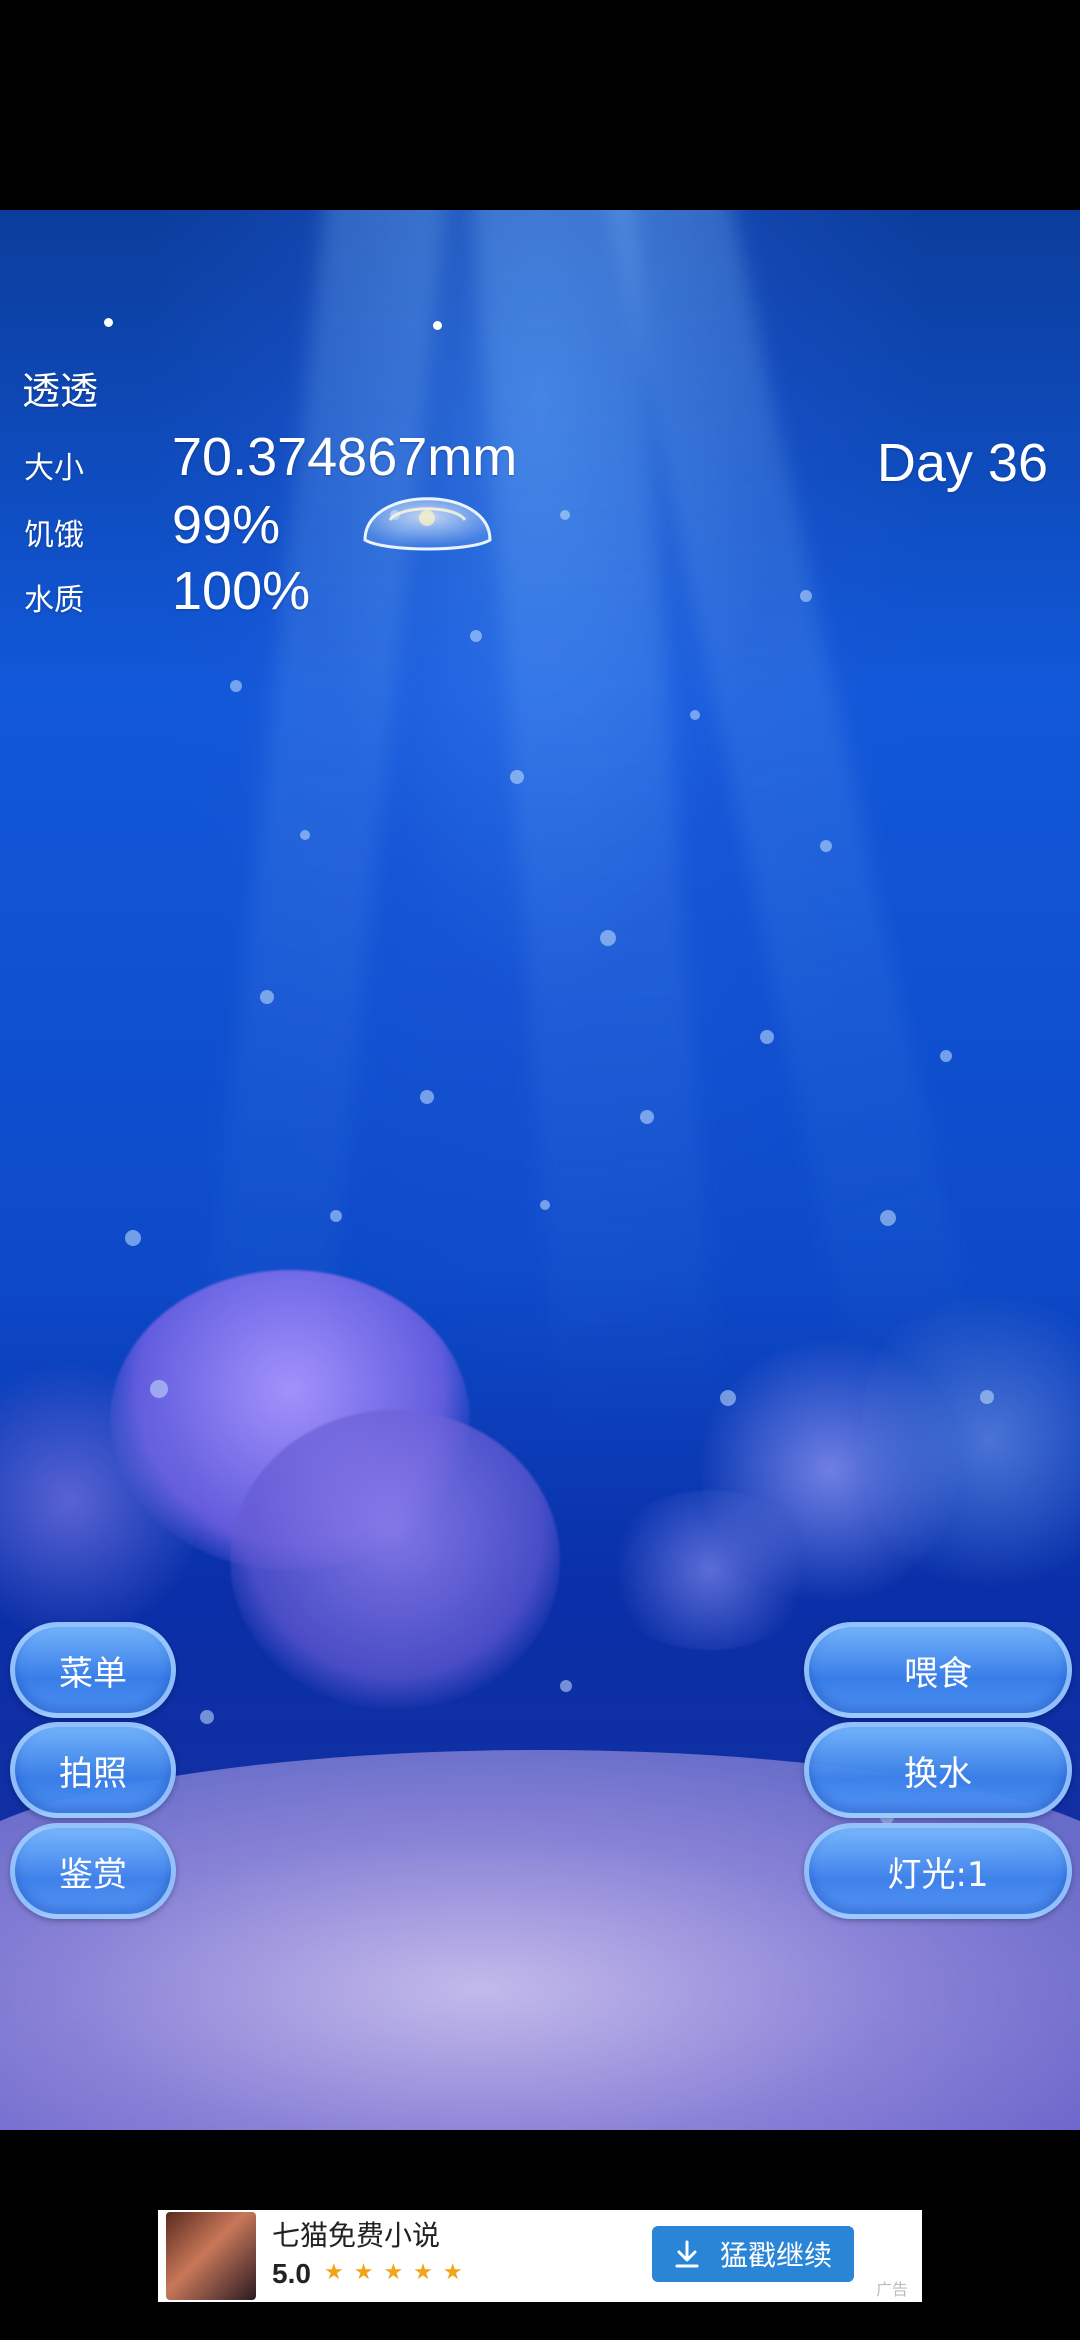  Describe the element at coordinates (962, 463) in the screenshot. I see `day-counter: Day 36` at that location.